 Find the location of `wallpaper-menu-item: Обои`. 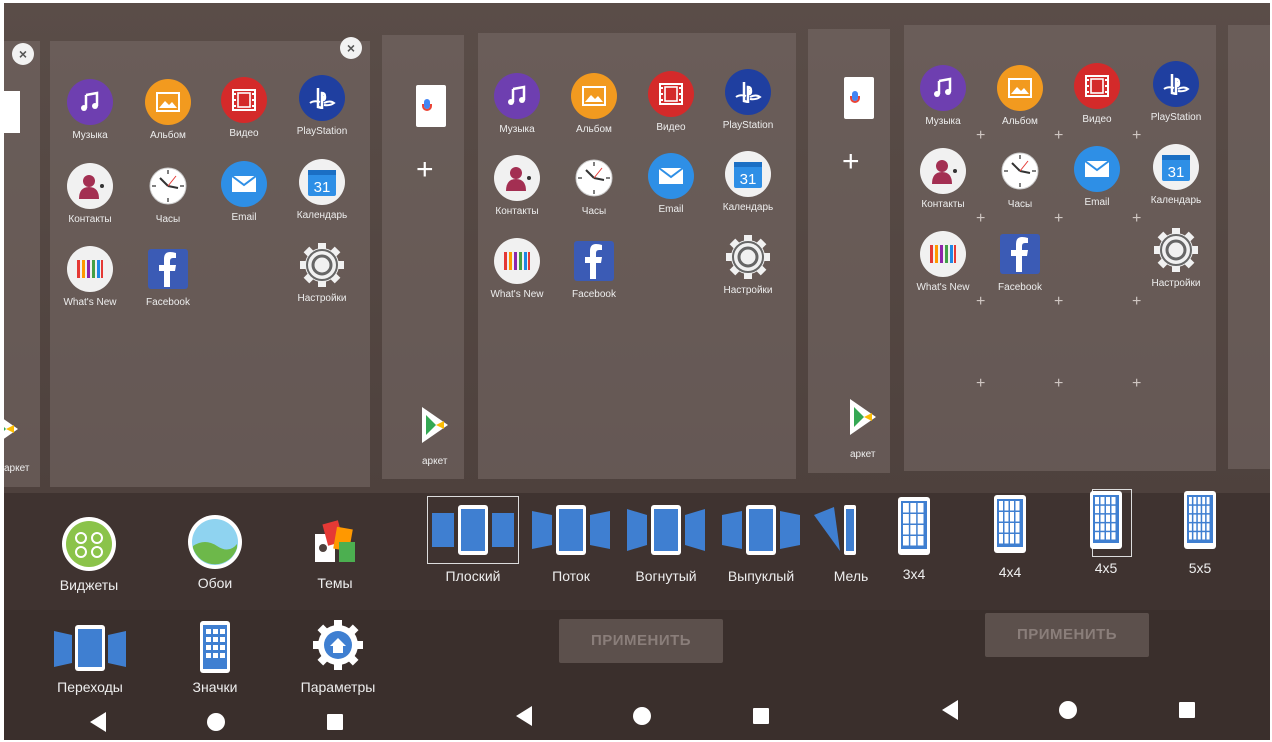

wallpaper-menu-item: Обои is located at coordinates (215, 553).